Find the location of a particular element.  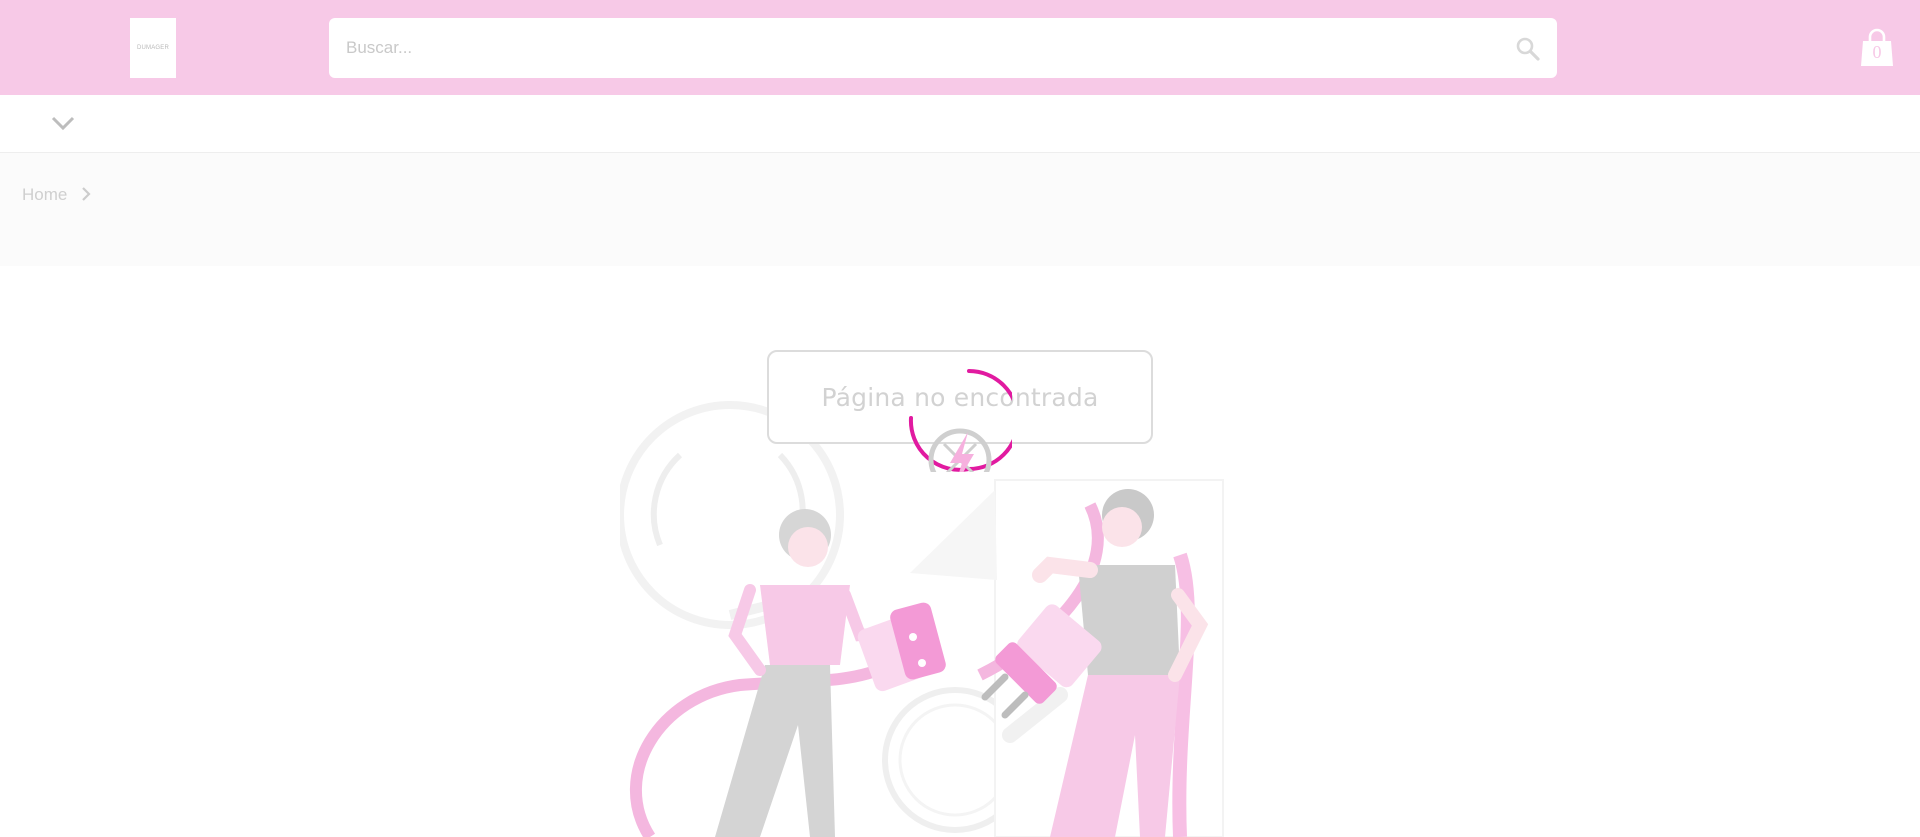

chevron-down-icon is located at coordinates (63, 123).